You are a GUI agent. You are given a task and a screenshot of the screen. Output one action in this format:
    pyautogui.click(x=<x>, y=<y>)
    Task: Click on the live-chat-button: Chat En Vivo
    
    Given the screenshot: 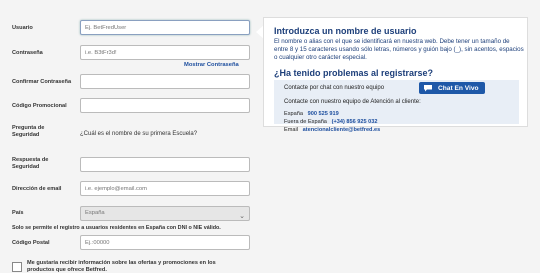 What is the action you would take?
    pyautogui.click(x=452, y=88)
    